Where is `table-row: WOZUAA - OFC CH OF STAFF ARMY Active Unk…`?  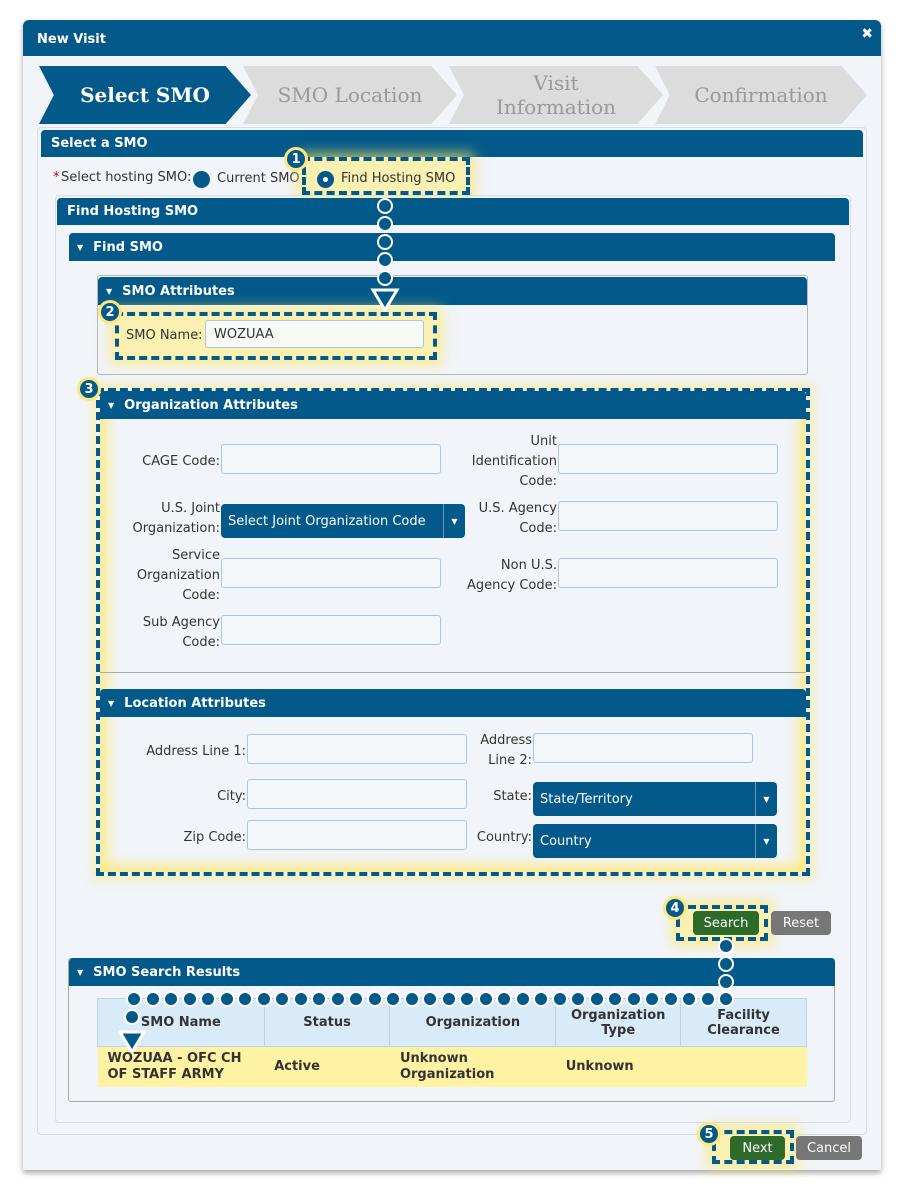
table-row: WOZUAA - OFC CH OF STAFF ARMY Active Unk… is located at coordinates (452, 1066).